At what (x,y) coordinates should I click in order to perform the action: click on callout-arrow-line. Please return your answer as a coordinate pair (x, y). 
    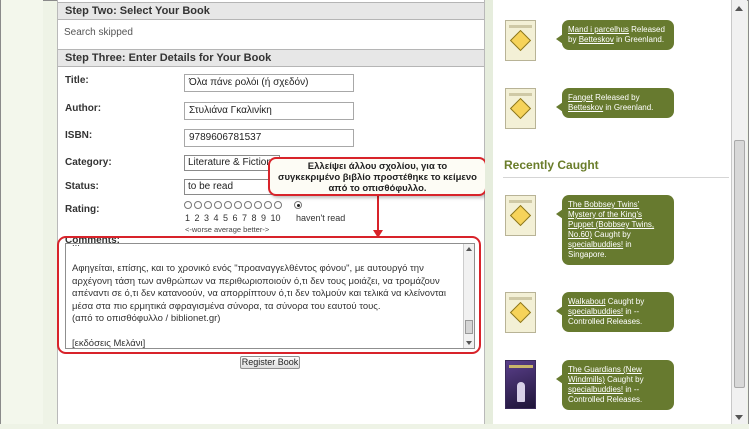
    Looking at the image, I should click on (378, 214).